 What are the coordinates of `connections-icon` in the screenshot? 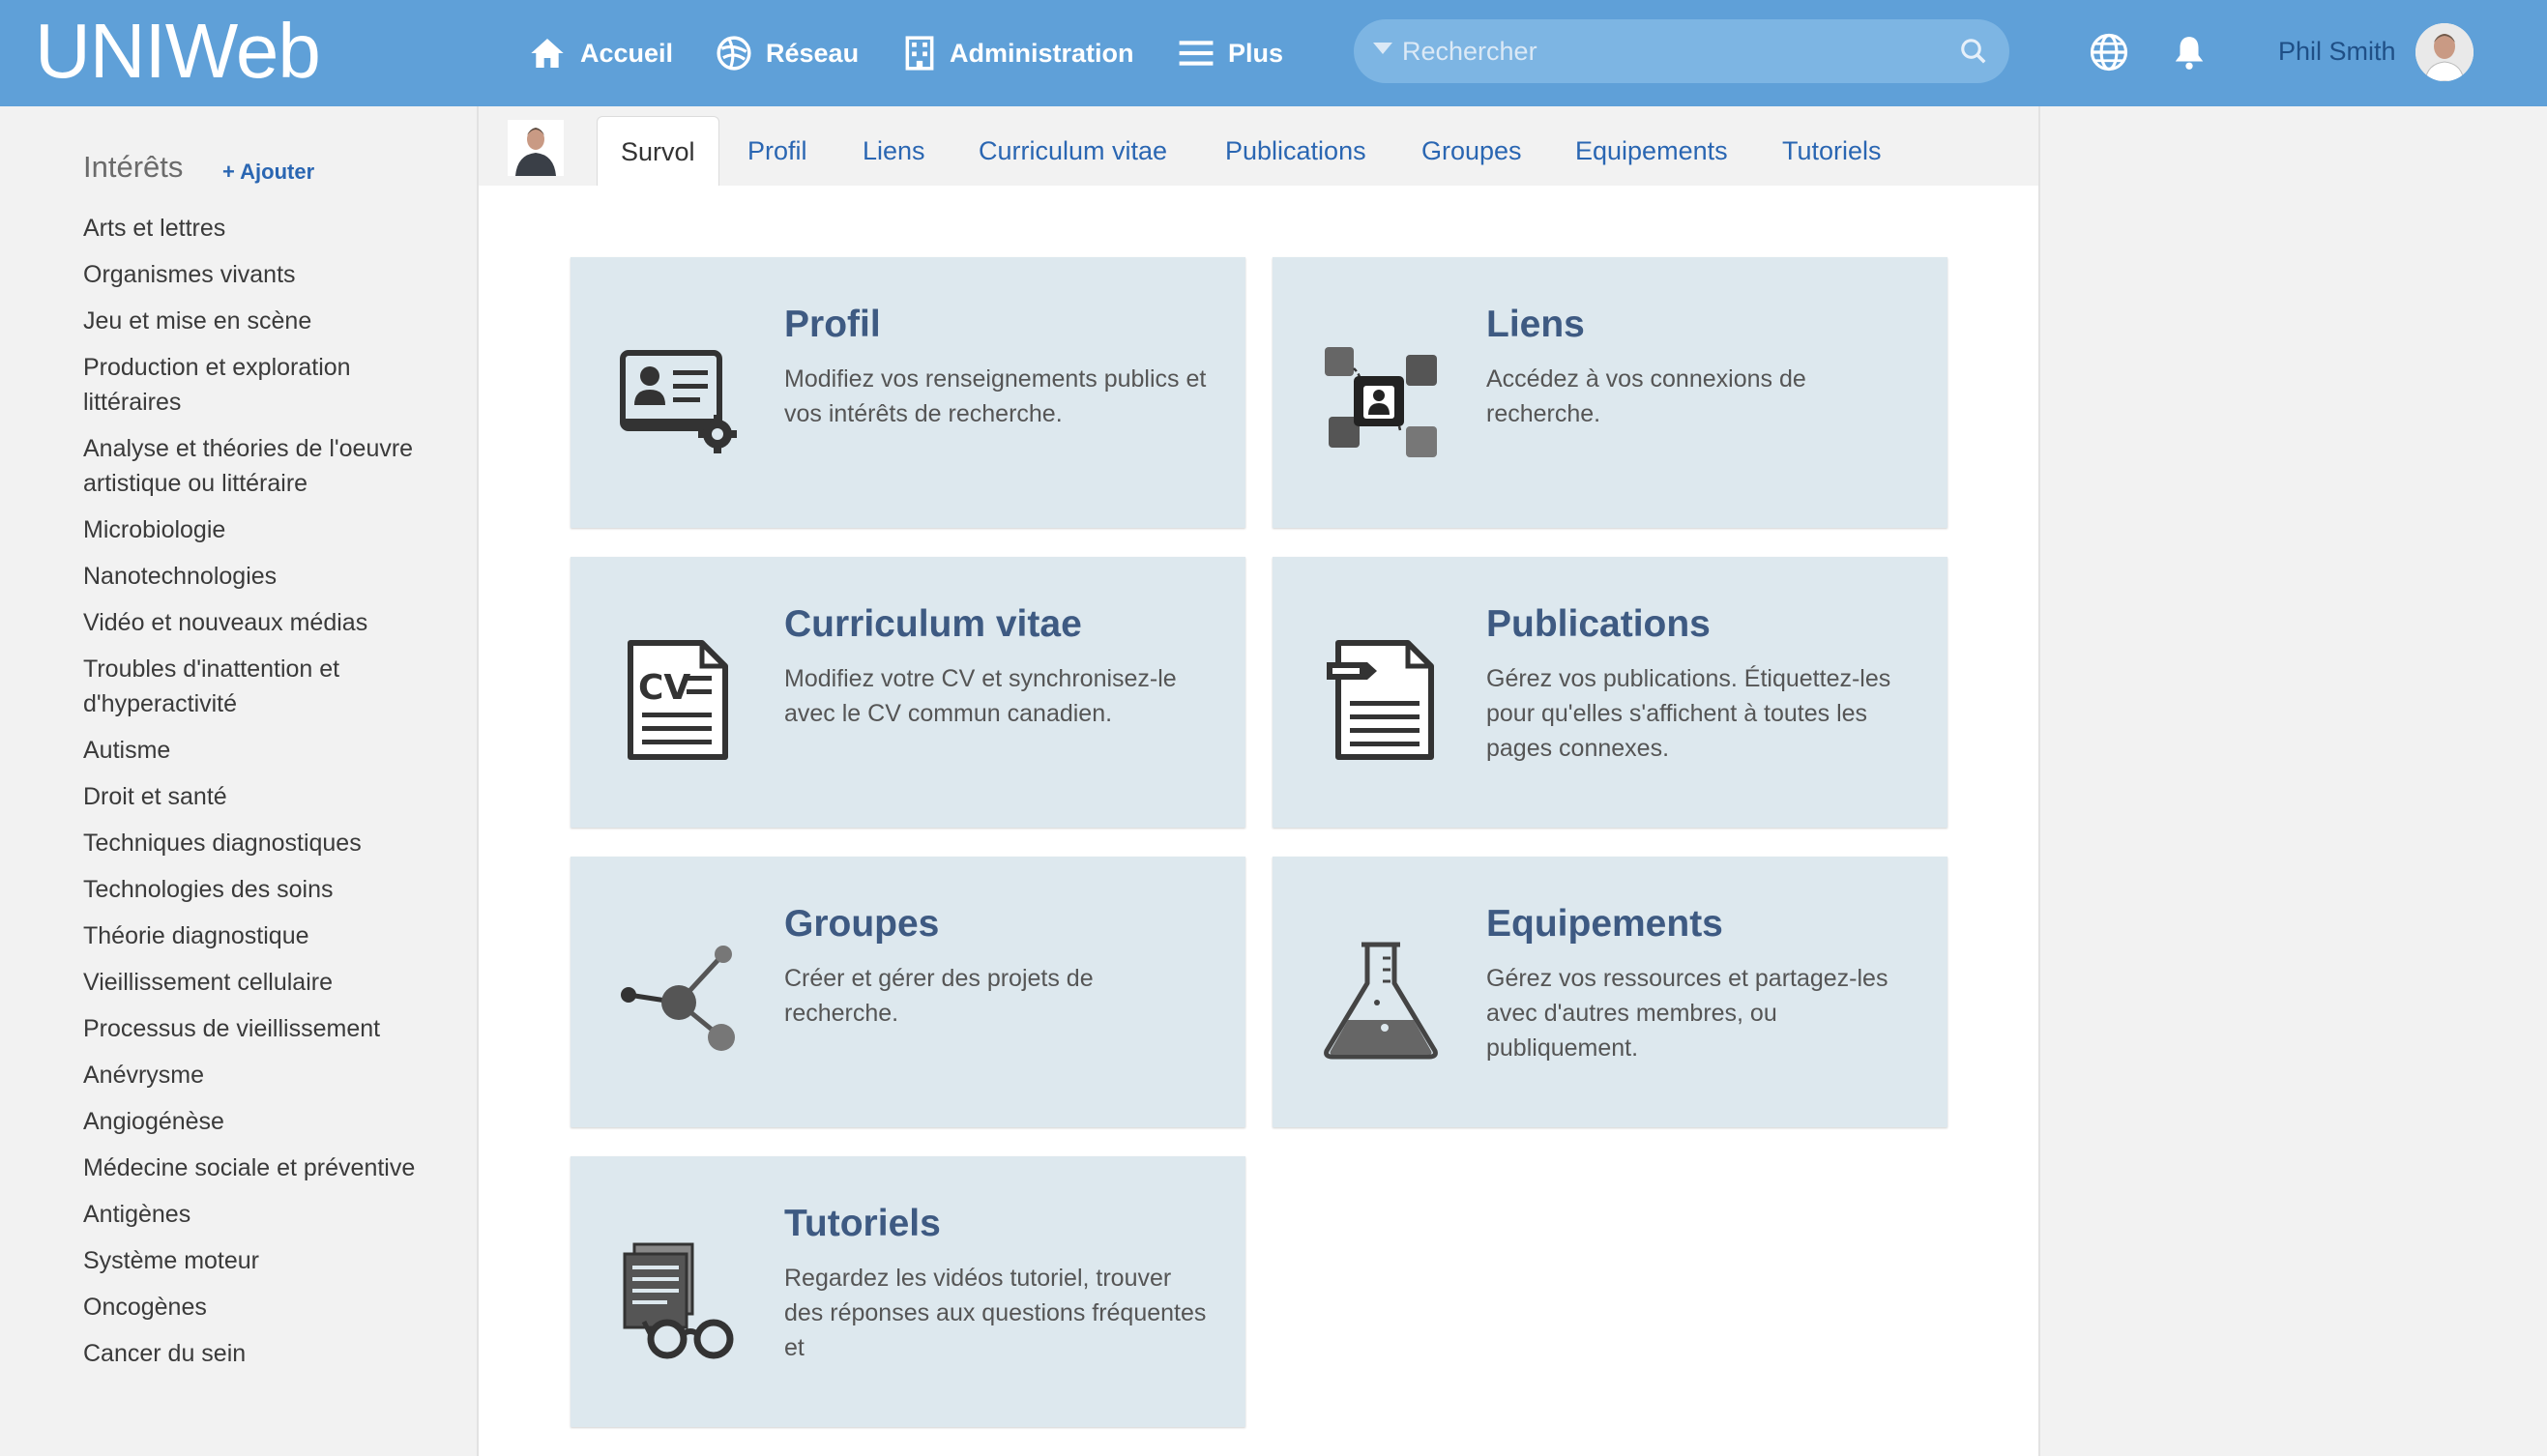 It's located at (1381, 402).